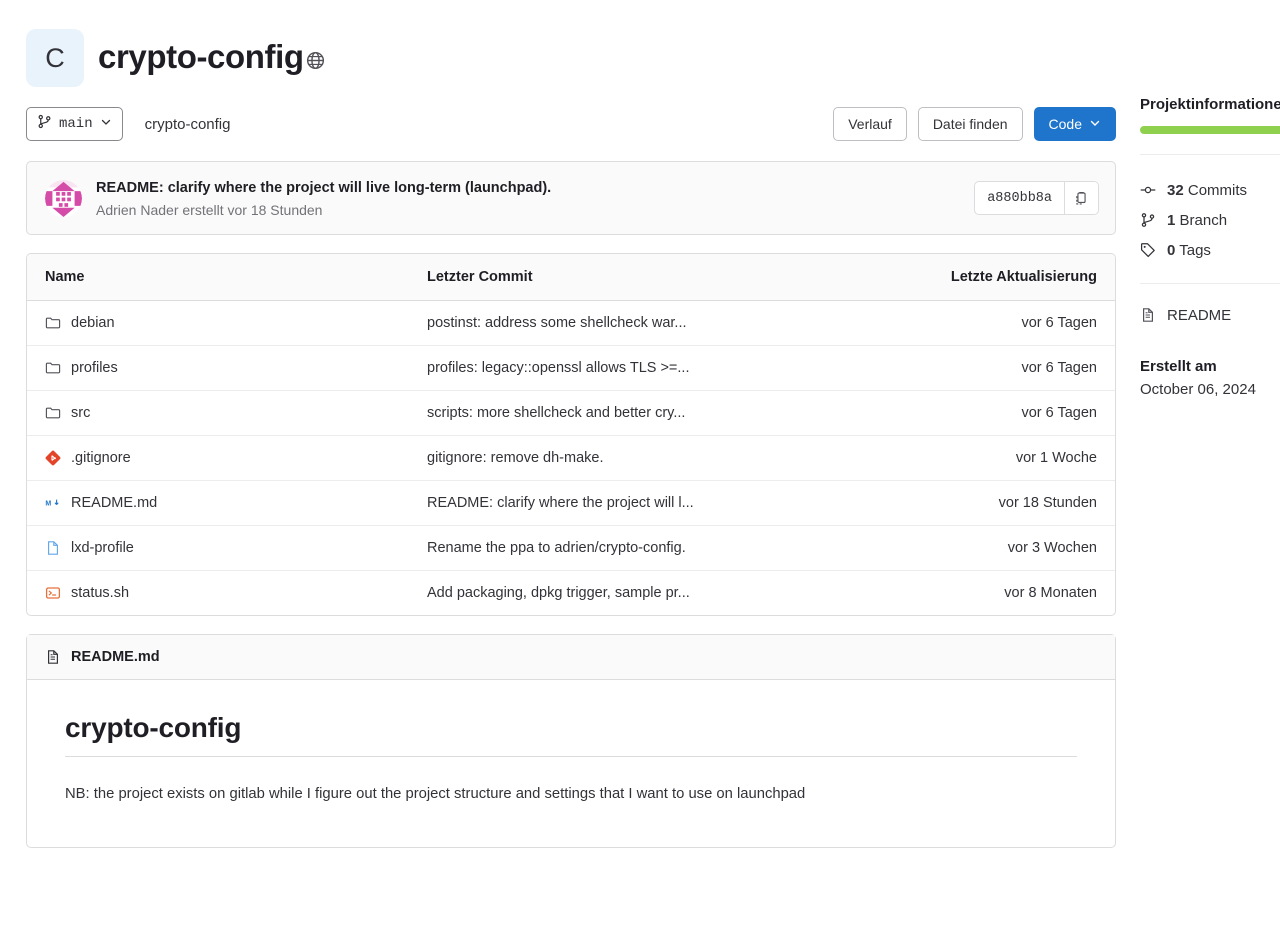  What do you see at coordinates (1217, 190) in the screenshot?
I see `stat-label: Commits` at bounding box center [1217, 190].